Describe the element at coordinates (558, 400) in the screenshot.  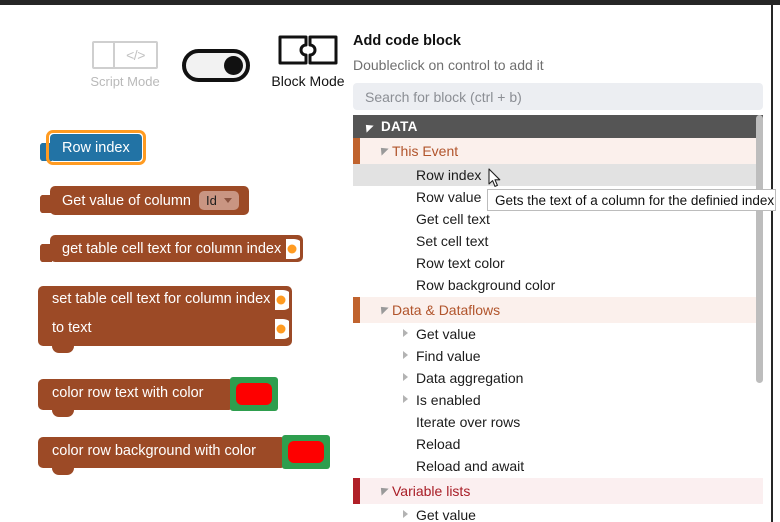
I see `tree-item-is-enabled: Is enabled` at that location.